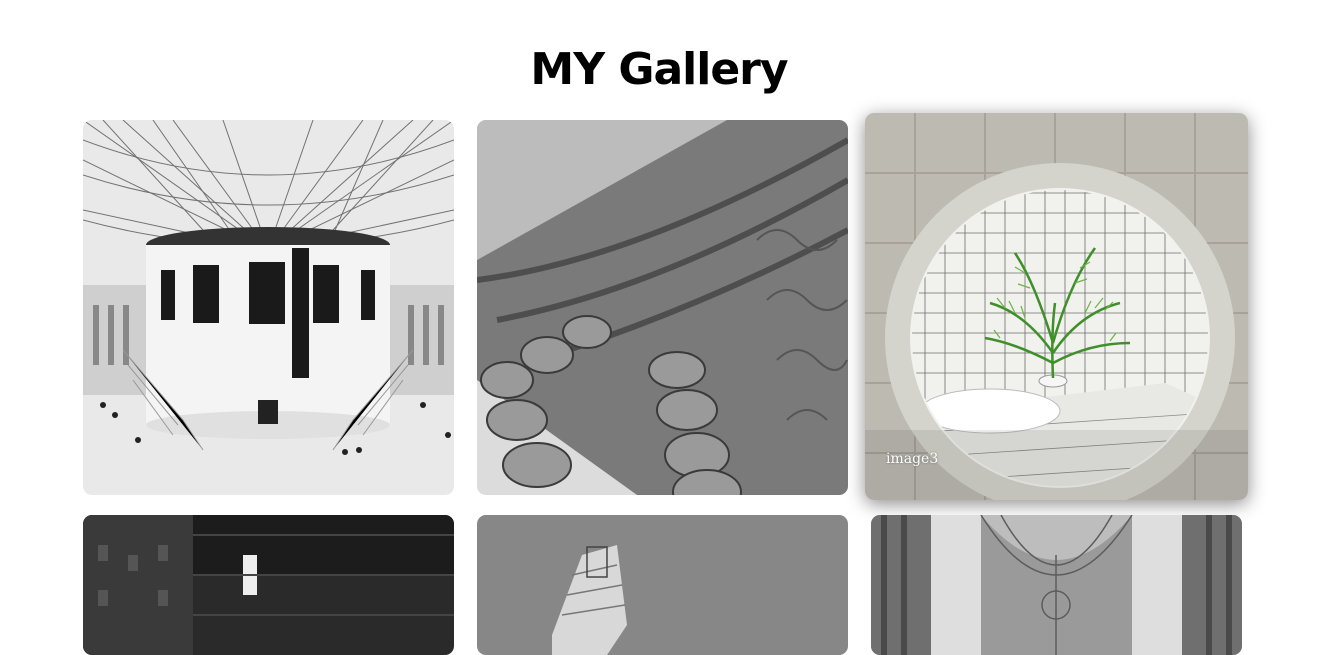 This screenshot has height=655, width=1318. What do you see at coordinates (659, 69) in the screenshot?
I see `page-title: MY Gallery` at bounding box center [659, 69].